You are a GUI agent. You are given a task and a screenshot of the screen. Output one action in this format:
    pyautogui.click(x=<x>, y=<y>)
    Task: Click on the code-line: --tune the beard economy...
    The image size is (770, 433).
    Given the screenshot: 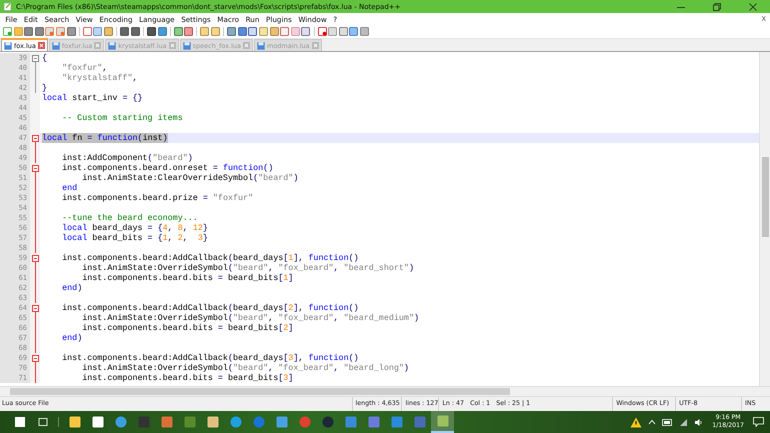 What is the action you would take?
    pyautogui.click(x=129, y=218)
    